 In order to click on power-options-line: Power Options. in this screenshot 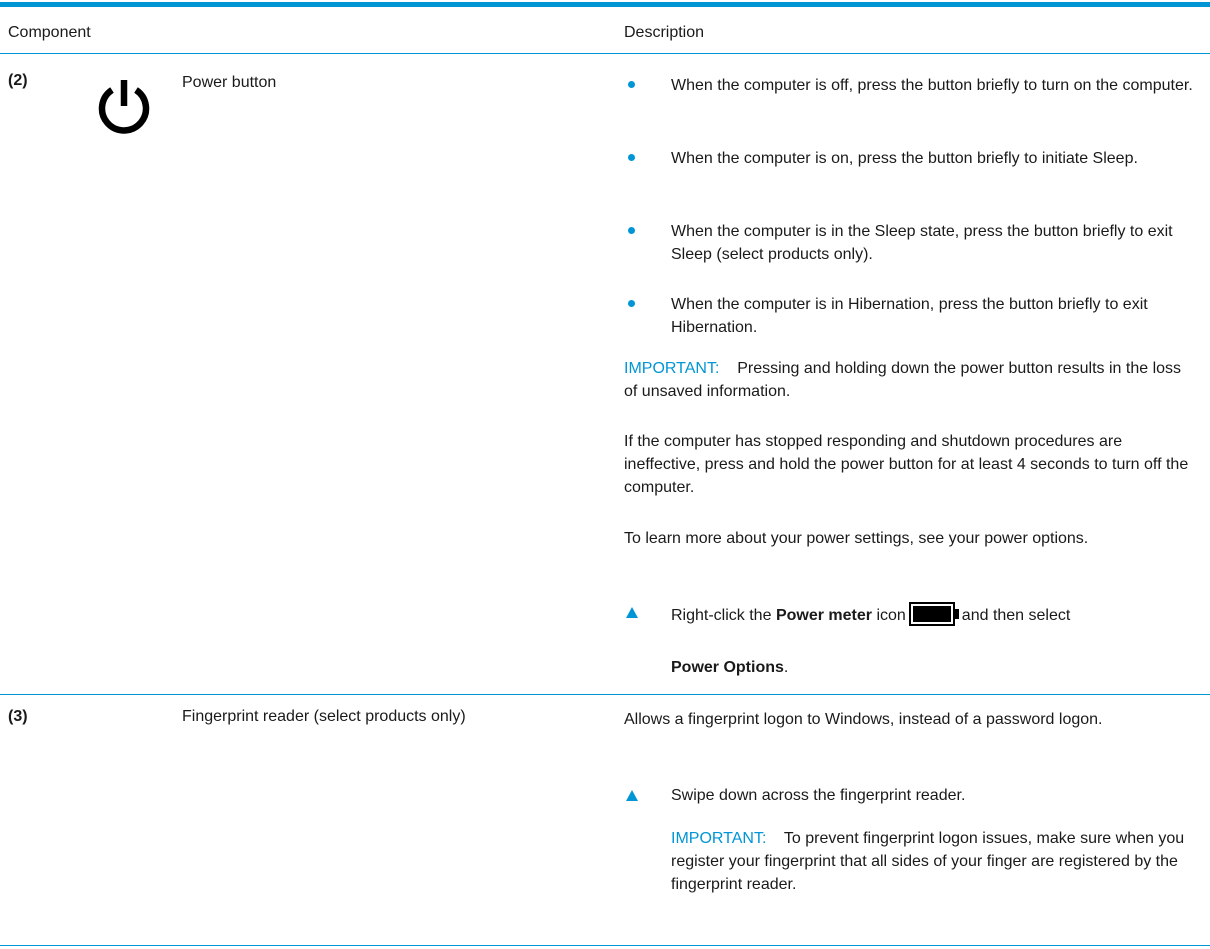, I will do `click(933, 667)`.